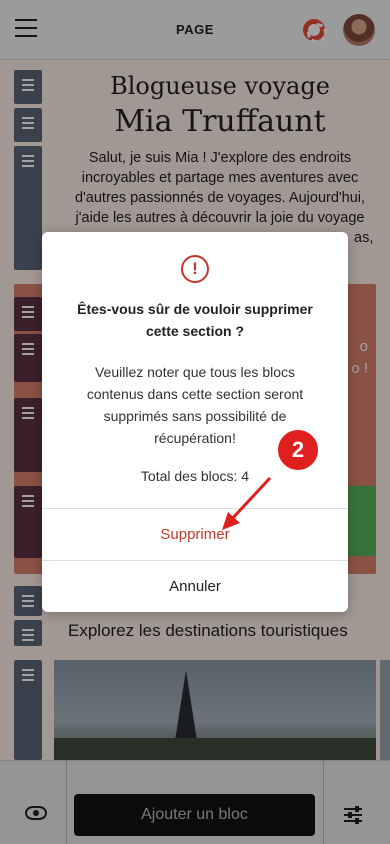  Describe the element at coordinates (298, 450) in the screenshot. I see `step-badge: 2` at that location.